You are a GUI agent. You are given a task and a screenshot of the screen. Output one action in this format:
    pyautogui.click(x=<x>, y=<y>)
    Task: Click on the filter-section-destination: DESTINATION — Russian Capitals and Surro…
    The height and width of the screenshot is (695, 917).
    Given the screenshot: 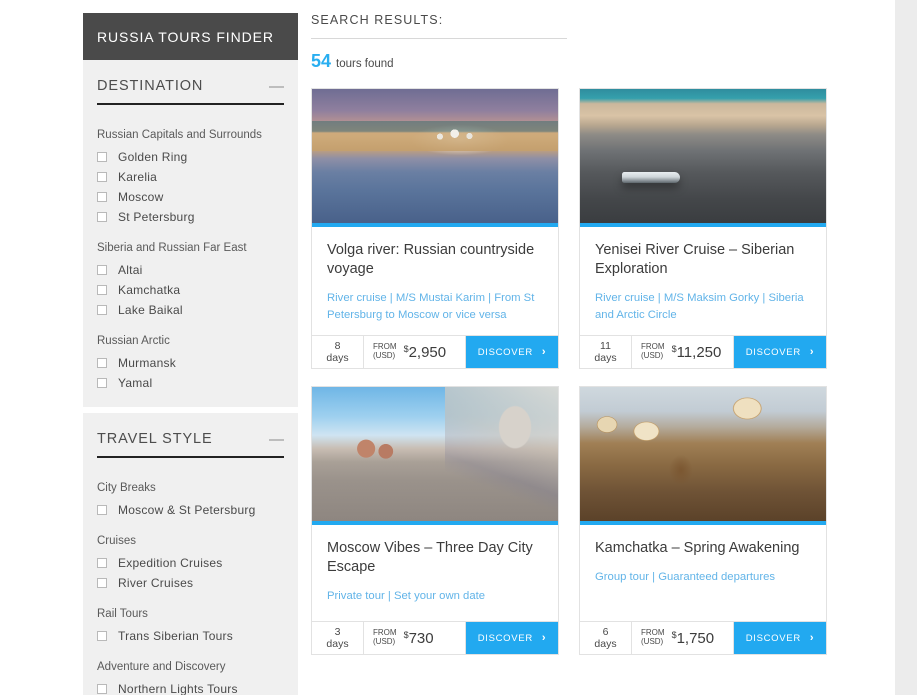 What is the action you would take?
    pyautogui.click(x=190, y=233)
    